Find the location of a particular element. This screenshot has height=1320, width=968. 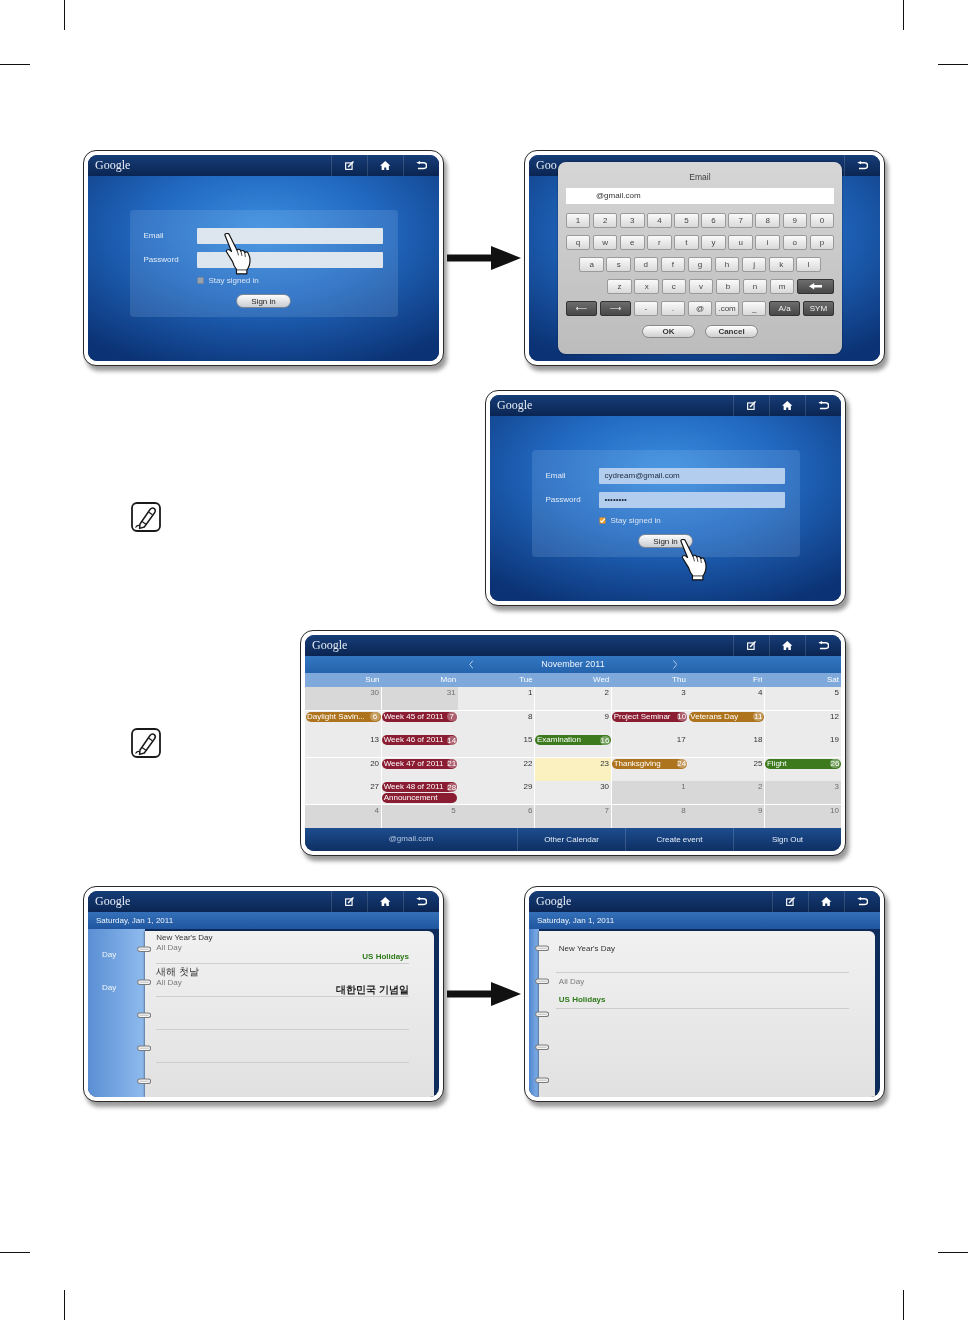

day-cell: Flight 26 is located at coordinates (802, 769).